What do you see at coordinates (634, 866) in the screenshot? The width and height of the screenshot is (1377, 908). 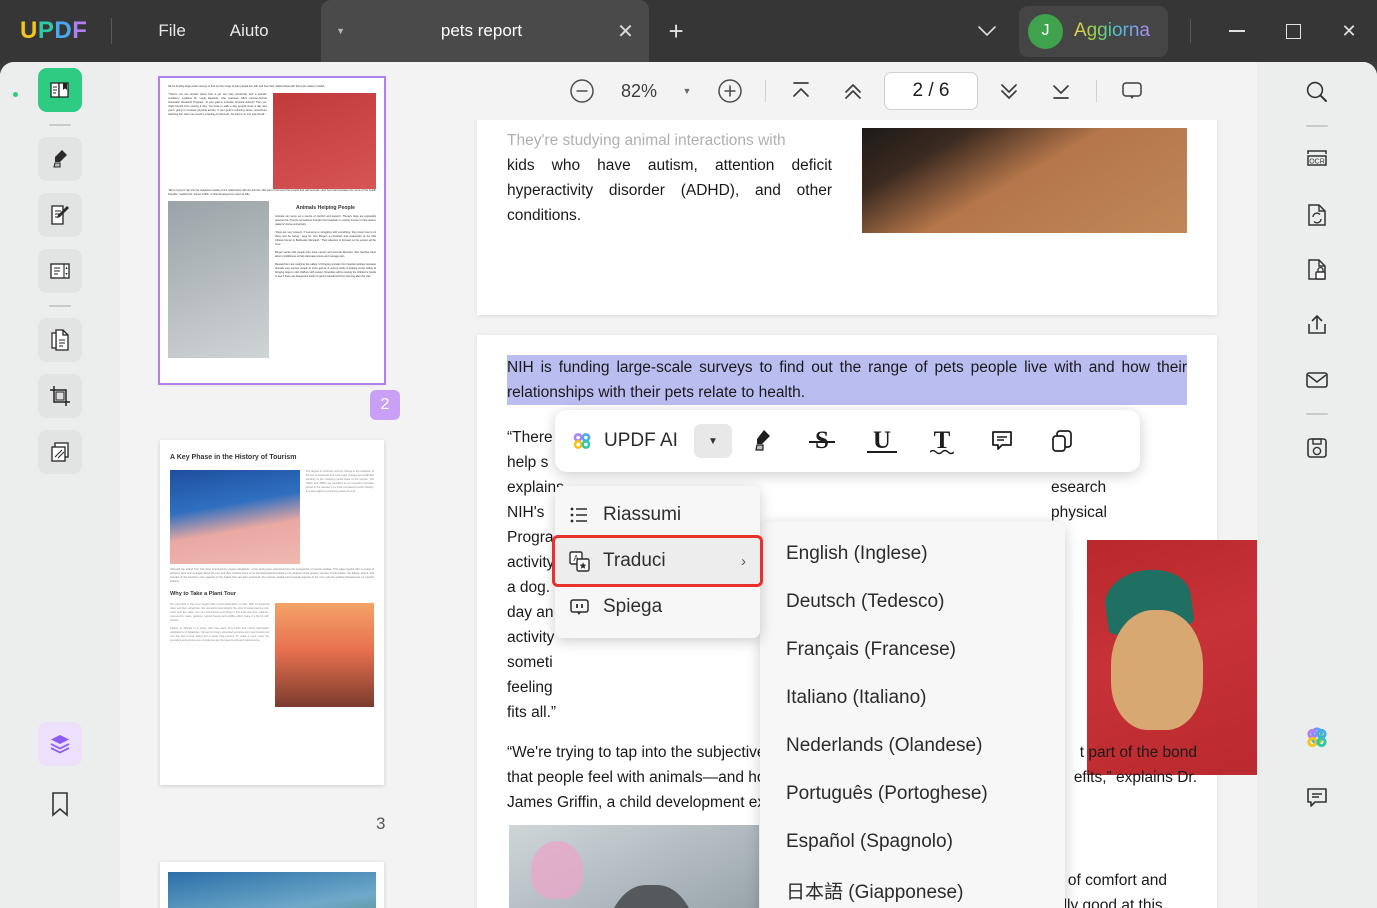 I see `doc-image-cat` at bounding box center [634, 866].